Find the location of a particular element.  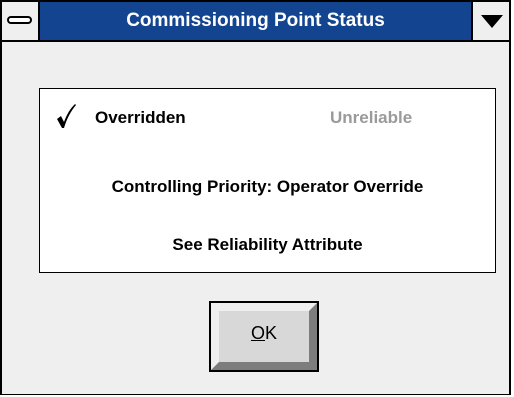

ok-button: OK is located at coordinates (264, 336).